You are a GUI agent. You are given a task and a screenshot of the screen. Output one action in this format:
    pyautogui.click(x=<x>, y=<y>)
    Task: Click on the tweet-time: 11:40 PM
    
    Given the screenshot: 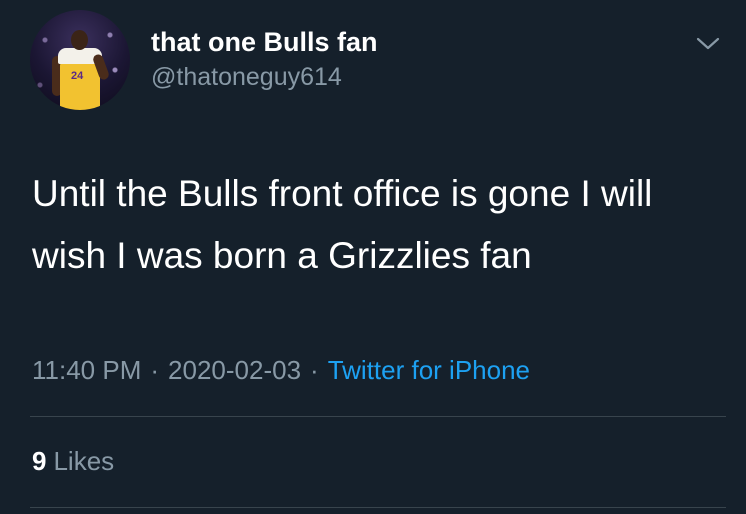 What is the action you would take?
    pyautogui.click(x=86, y=370)
    